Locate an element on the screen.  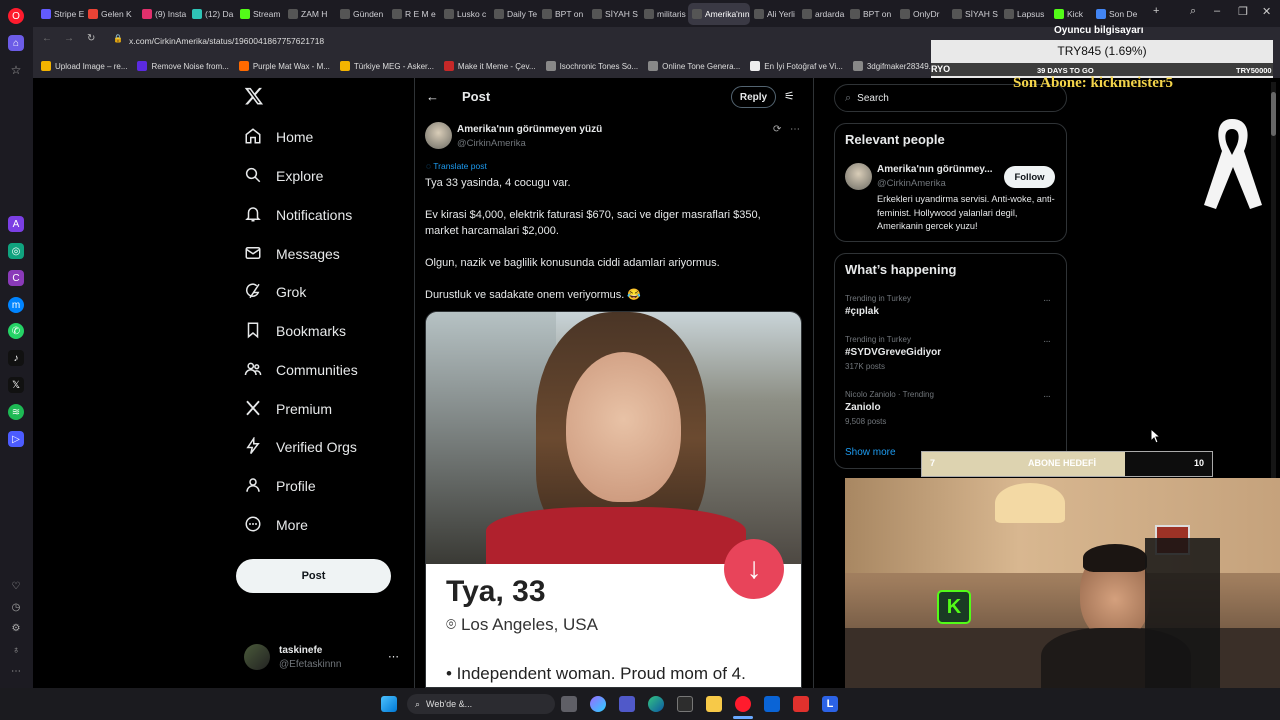
heart-icon: ♡ is located at coordinates (16, 586).